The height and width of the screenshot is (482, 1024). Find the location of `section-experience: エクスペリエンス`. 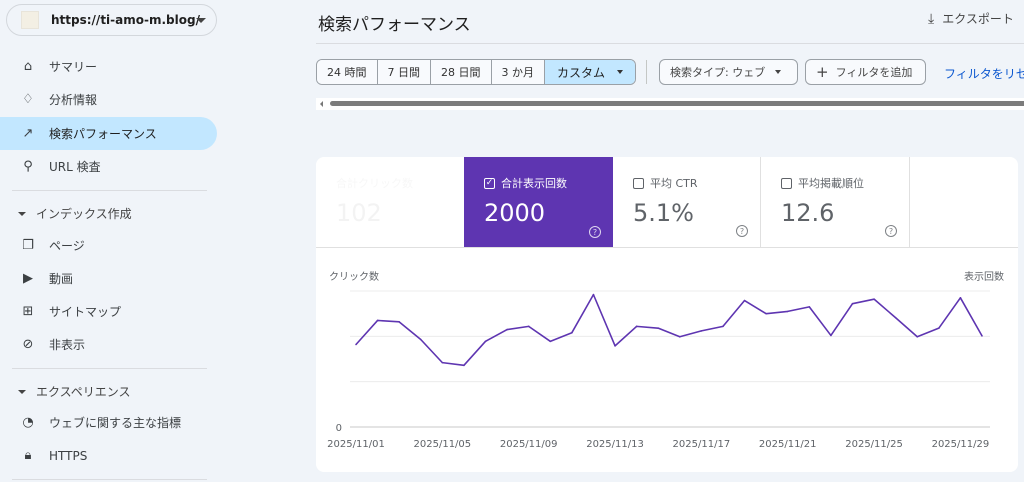

section-experience: エクスペリエンス is located at coordinates (74, 391).